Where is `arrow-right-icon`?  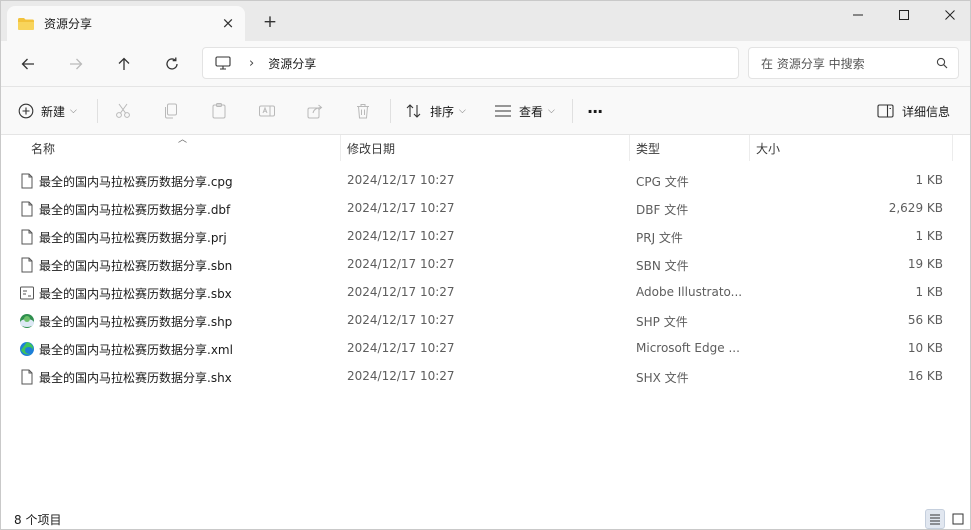
arrow-right-icon is located at coordinates (76, 64).